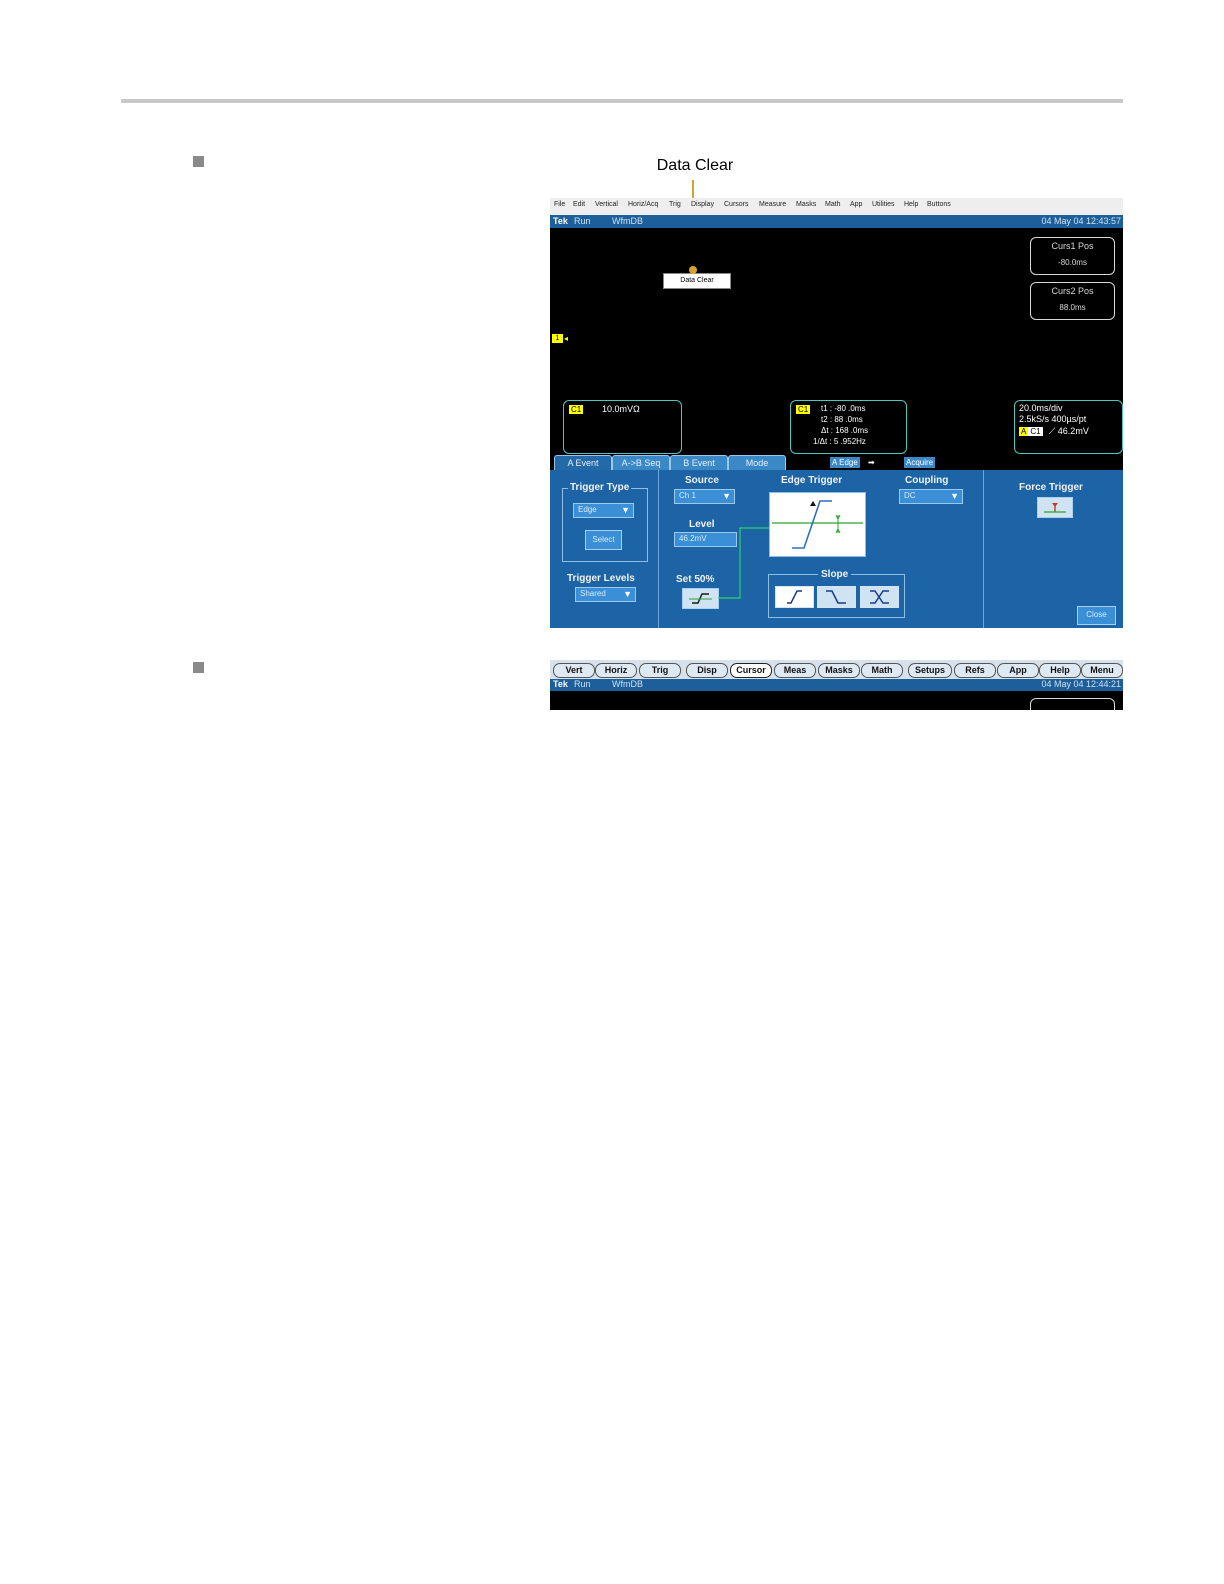 This screenshot has height=1584, width=1224. What do you see at coordinates (839, 441) in the screenshot?
I see `cursor-freq: 1/Δt : 5 .952Hz` at bounding box center [839, 441].